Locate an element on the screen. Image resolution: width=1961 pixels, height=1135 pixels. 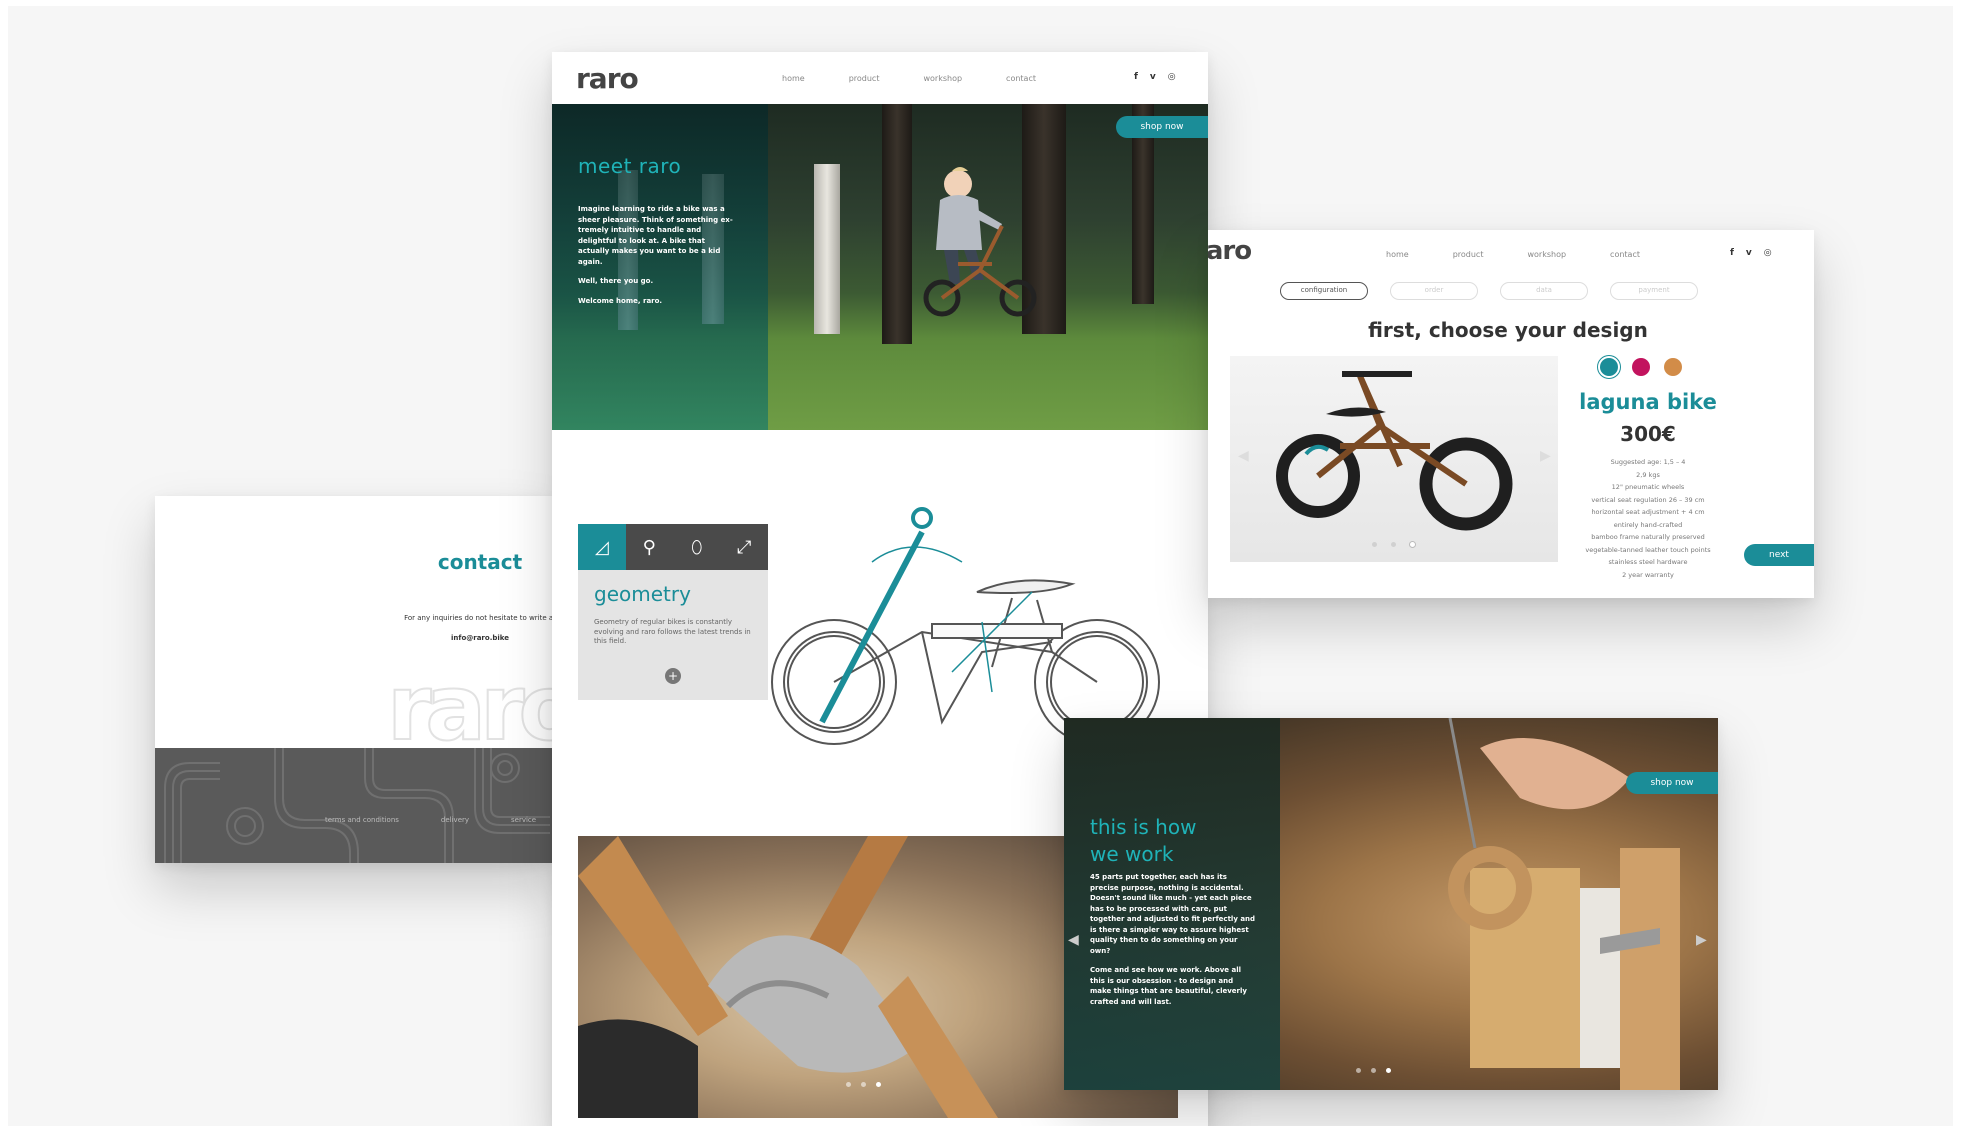
spec-line: Suggested age: 1,5 – 4 is located at coordinates (1648, 462).